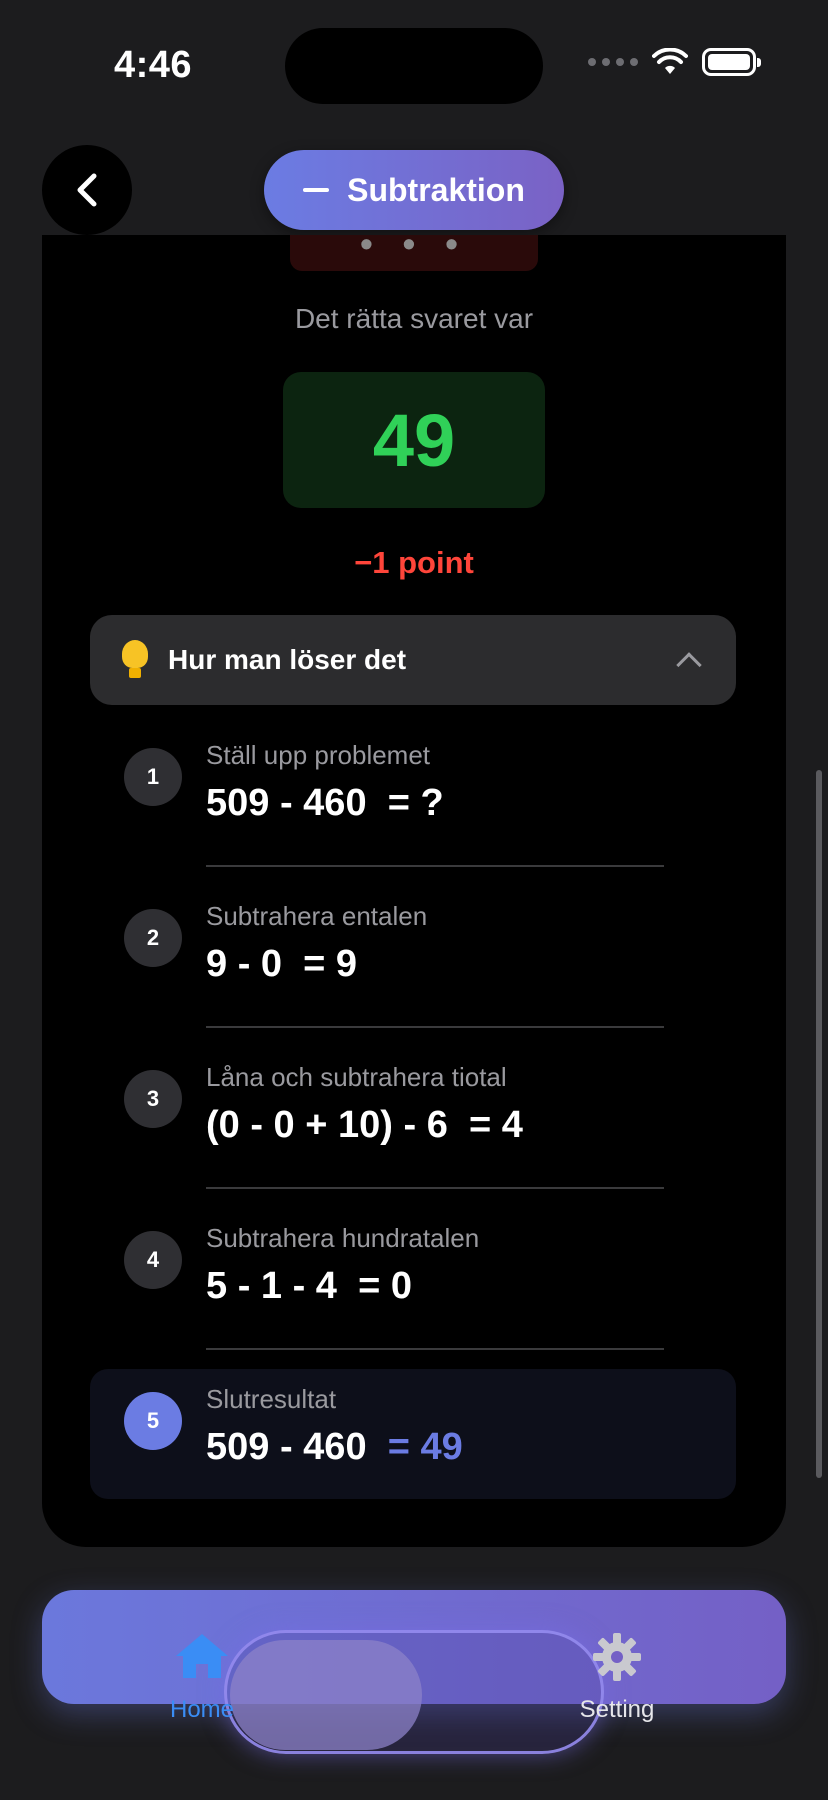 The height and width of the screenshot is (1800, 828). What do you see at coordinates (414, 562) in the screenshot?
I see `penalty-text: −1 point` at bounding box center [414, 562].